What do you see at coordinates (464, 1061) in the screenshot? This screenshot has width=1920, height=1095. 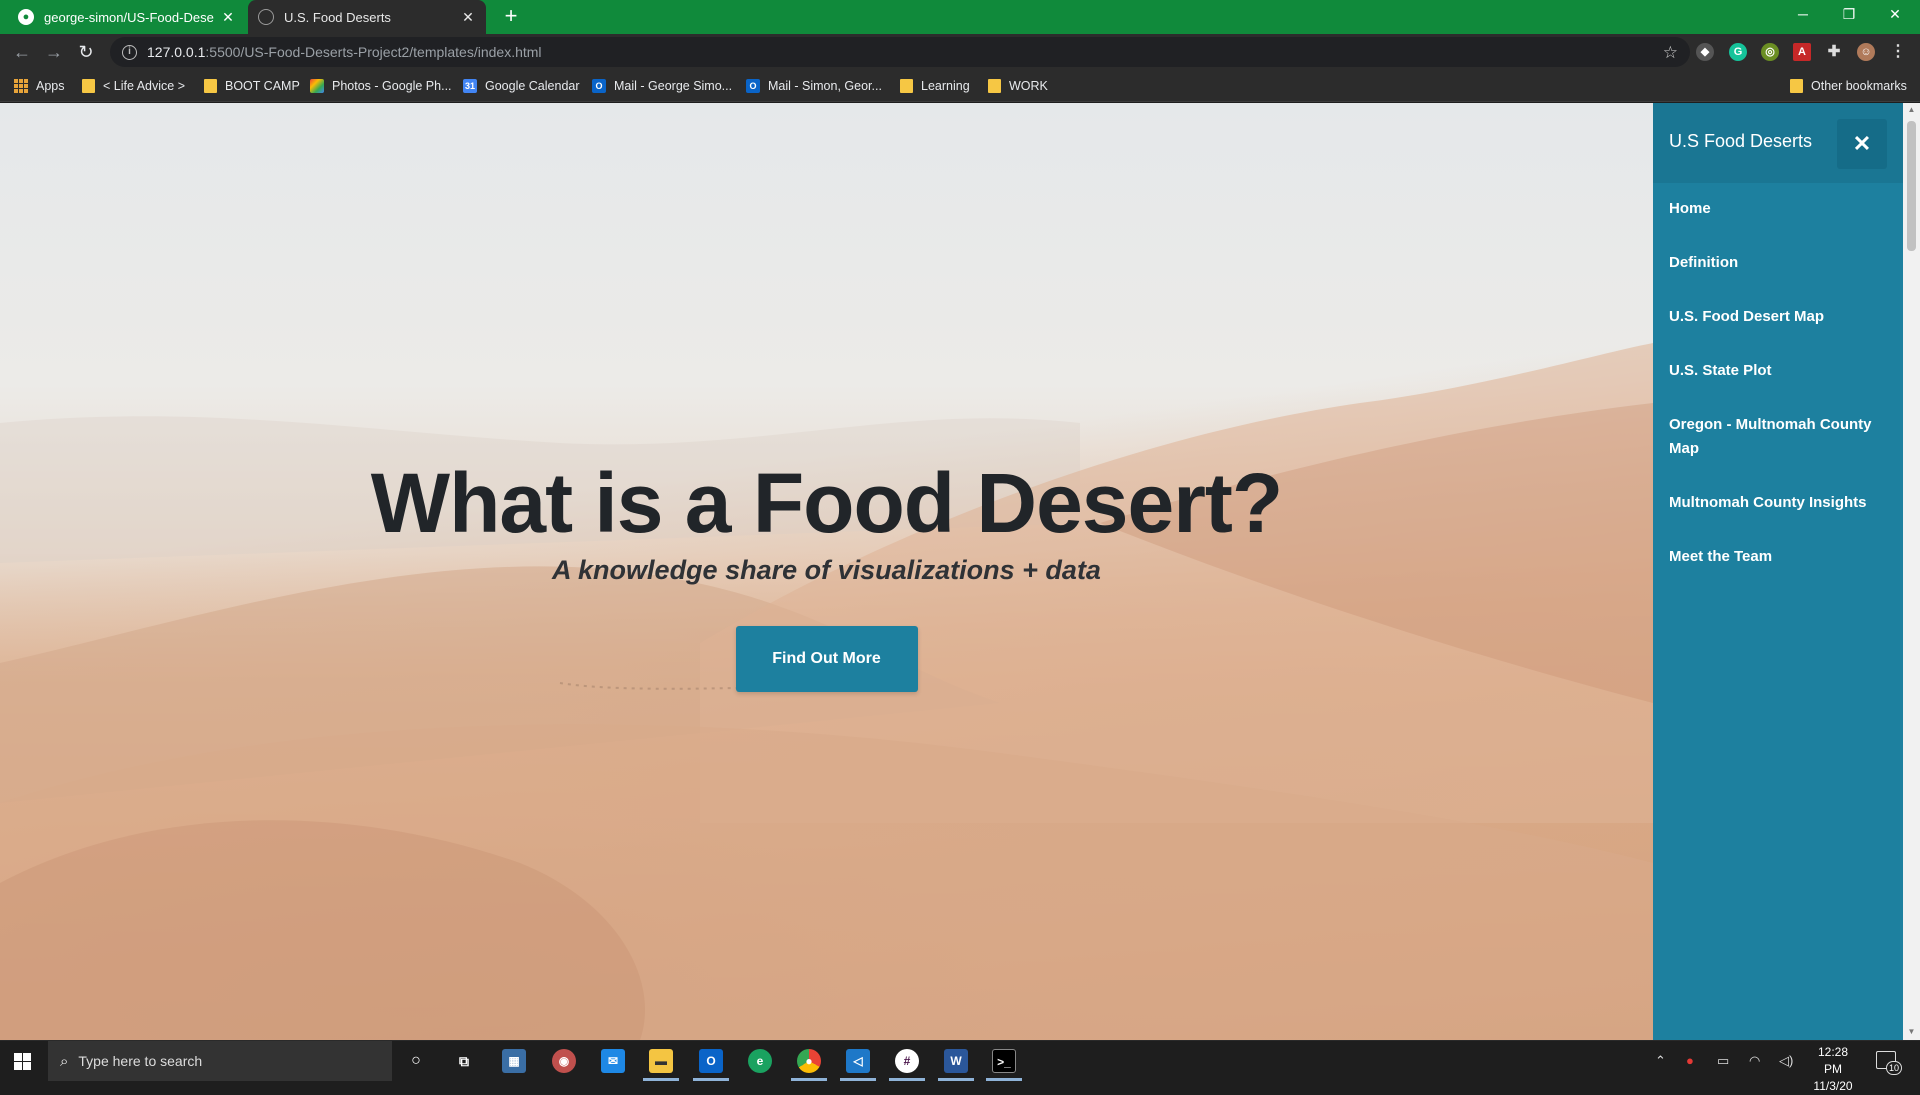 I see `task-view-icon: ⧉` at bounding box center [464, 1061].